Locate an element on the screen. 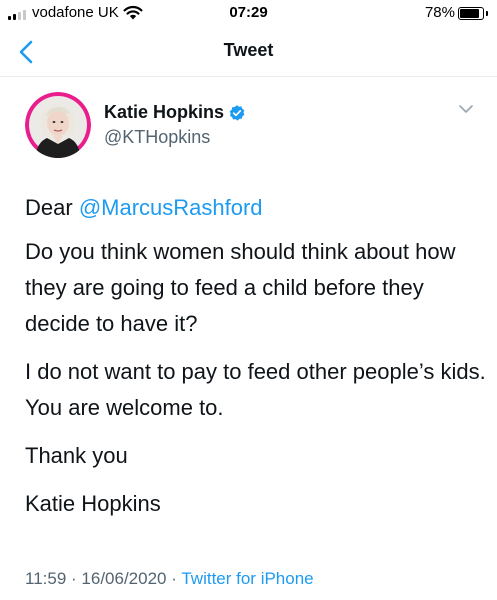 Image resolution: width=497 pixels, height=600 pixels. tweet-paragraph: Katie Hopkins is located at coordinates (93, 503).